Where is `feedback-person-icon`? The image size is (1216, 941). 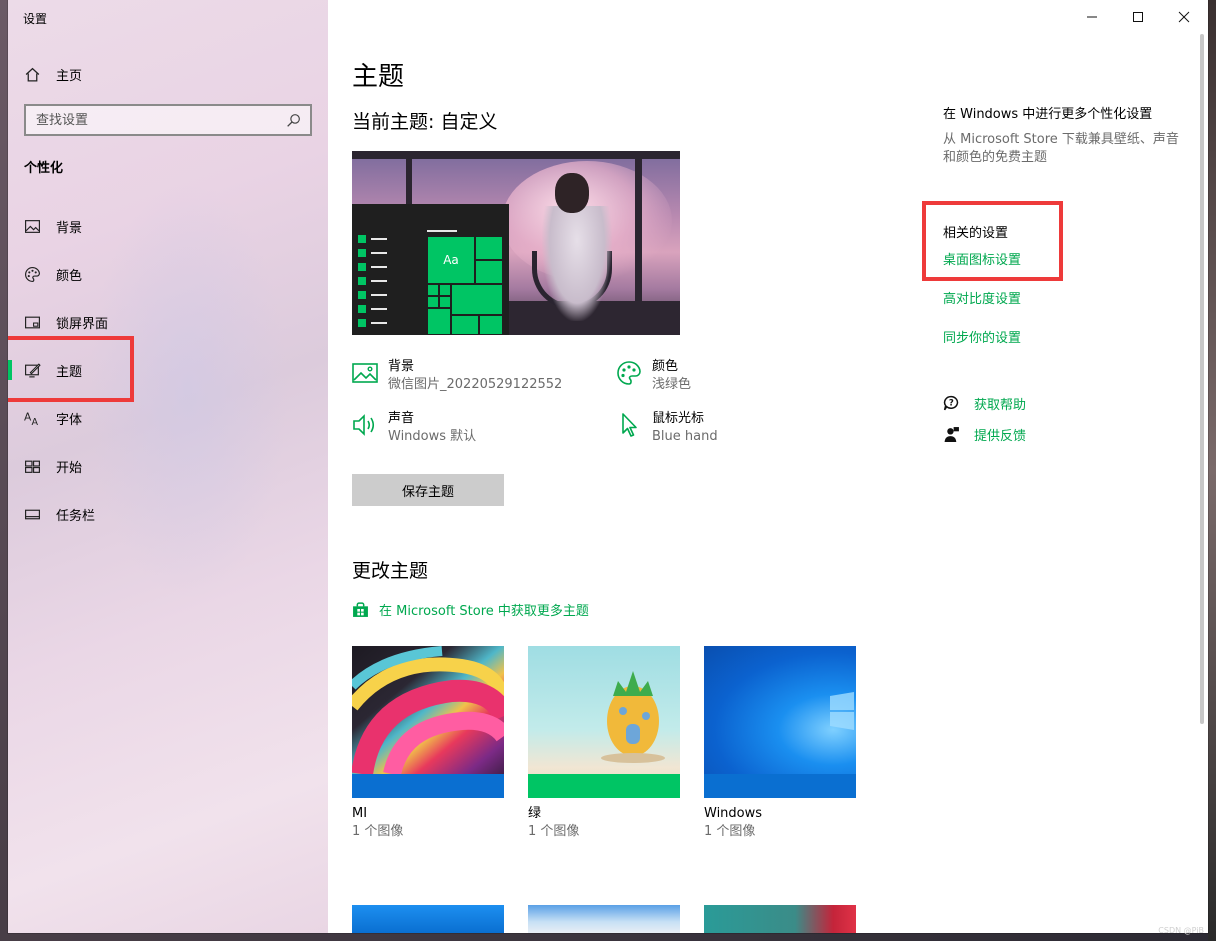 feedback-person-icon is located at coordinates (951, 434).